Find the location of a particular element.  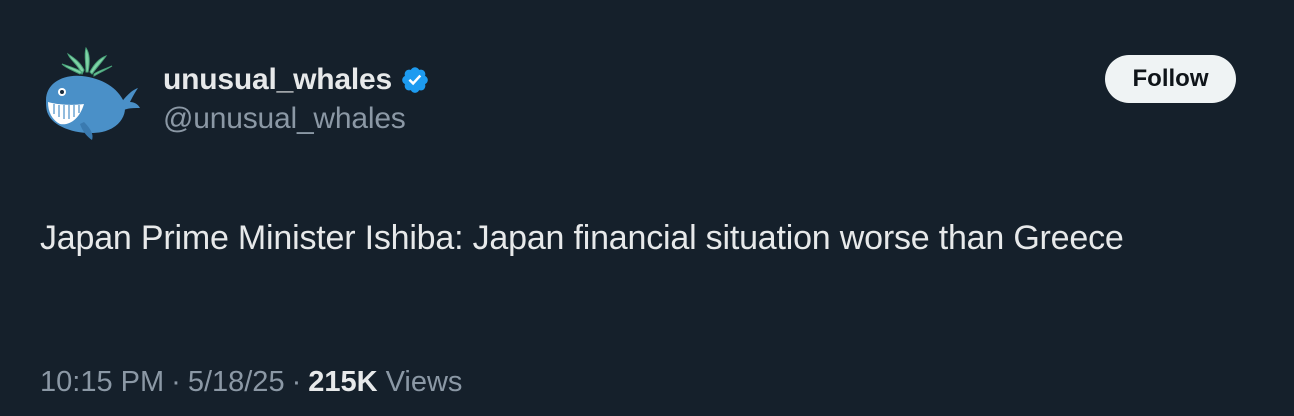

follow-button: Follow is located at coordinates (1170, 79).